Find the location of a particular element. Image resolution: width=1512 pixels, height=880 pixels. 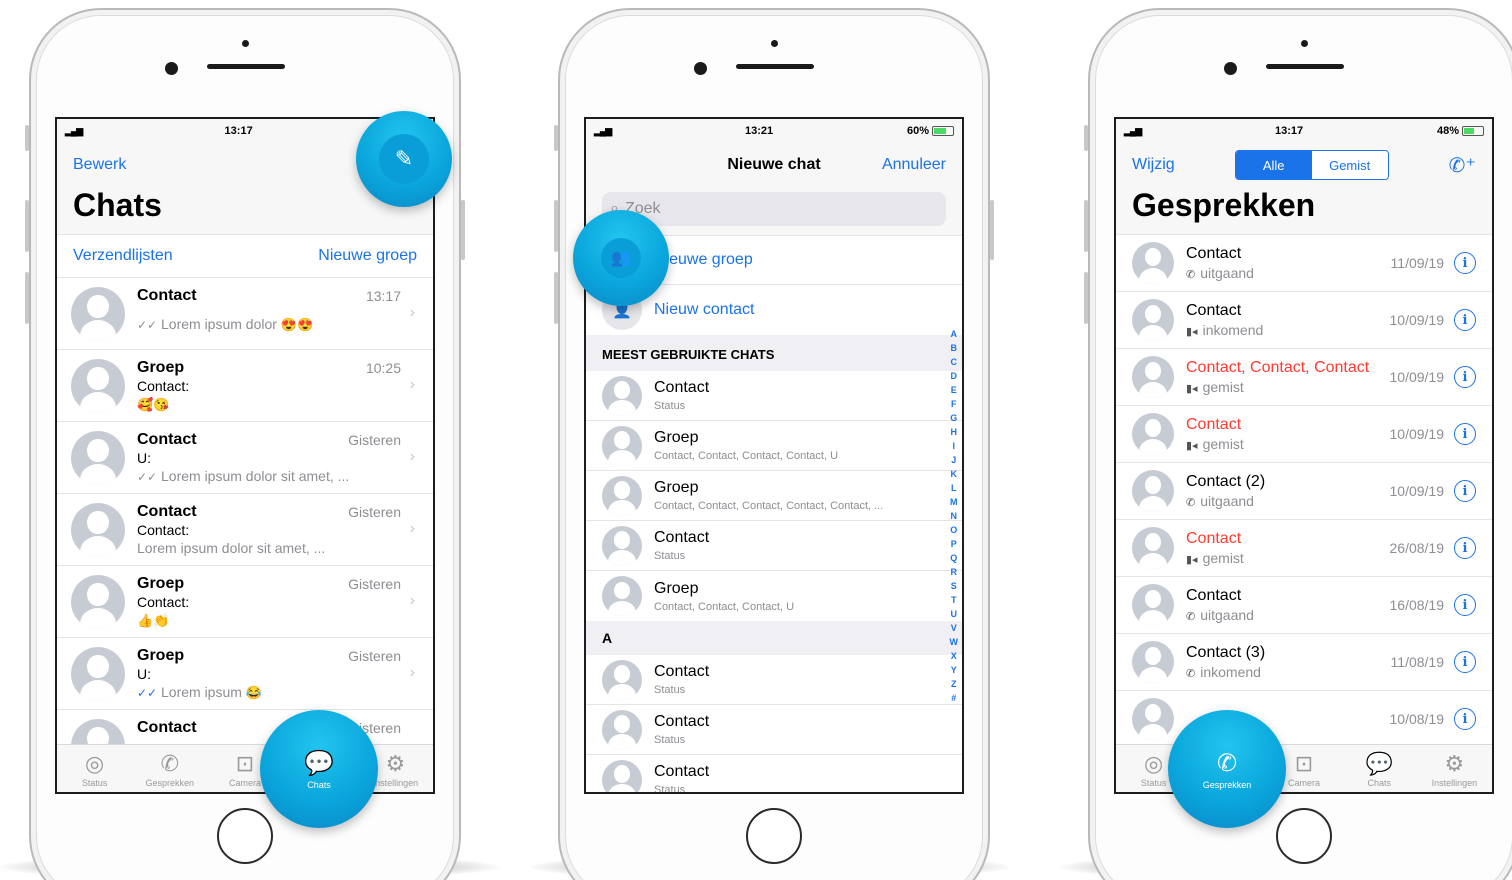

alphabet-letter: Z is located at coordinates (954, 684).